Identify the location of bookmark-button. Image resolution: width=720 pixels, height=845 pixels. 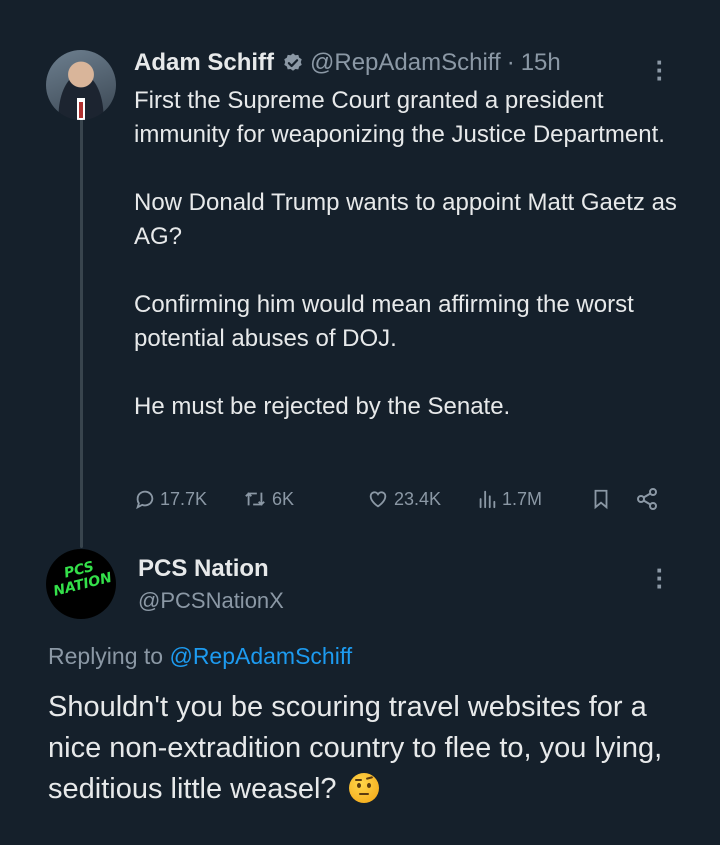
(601, 499).